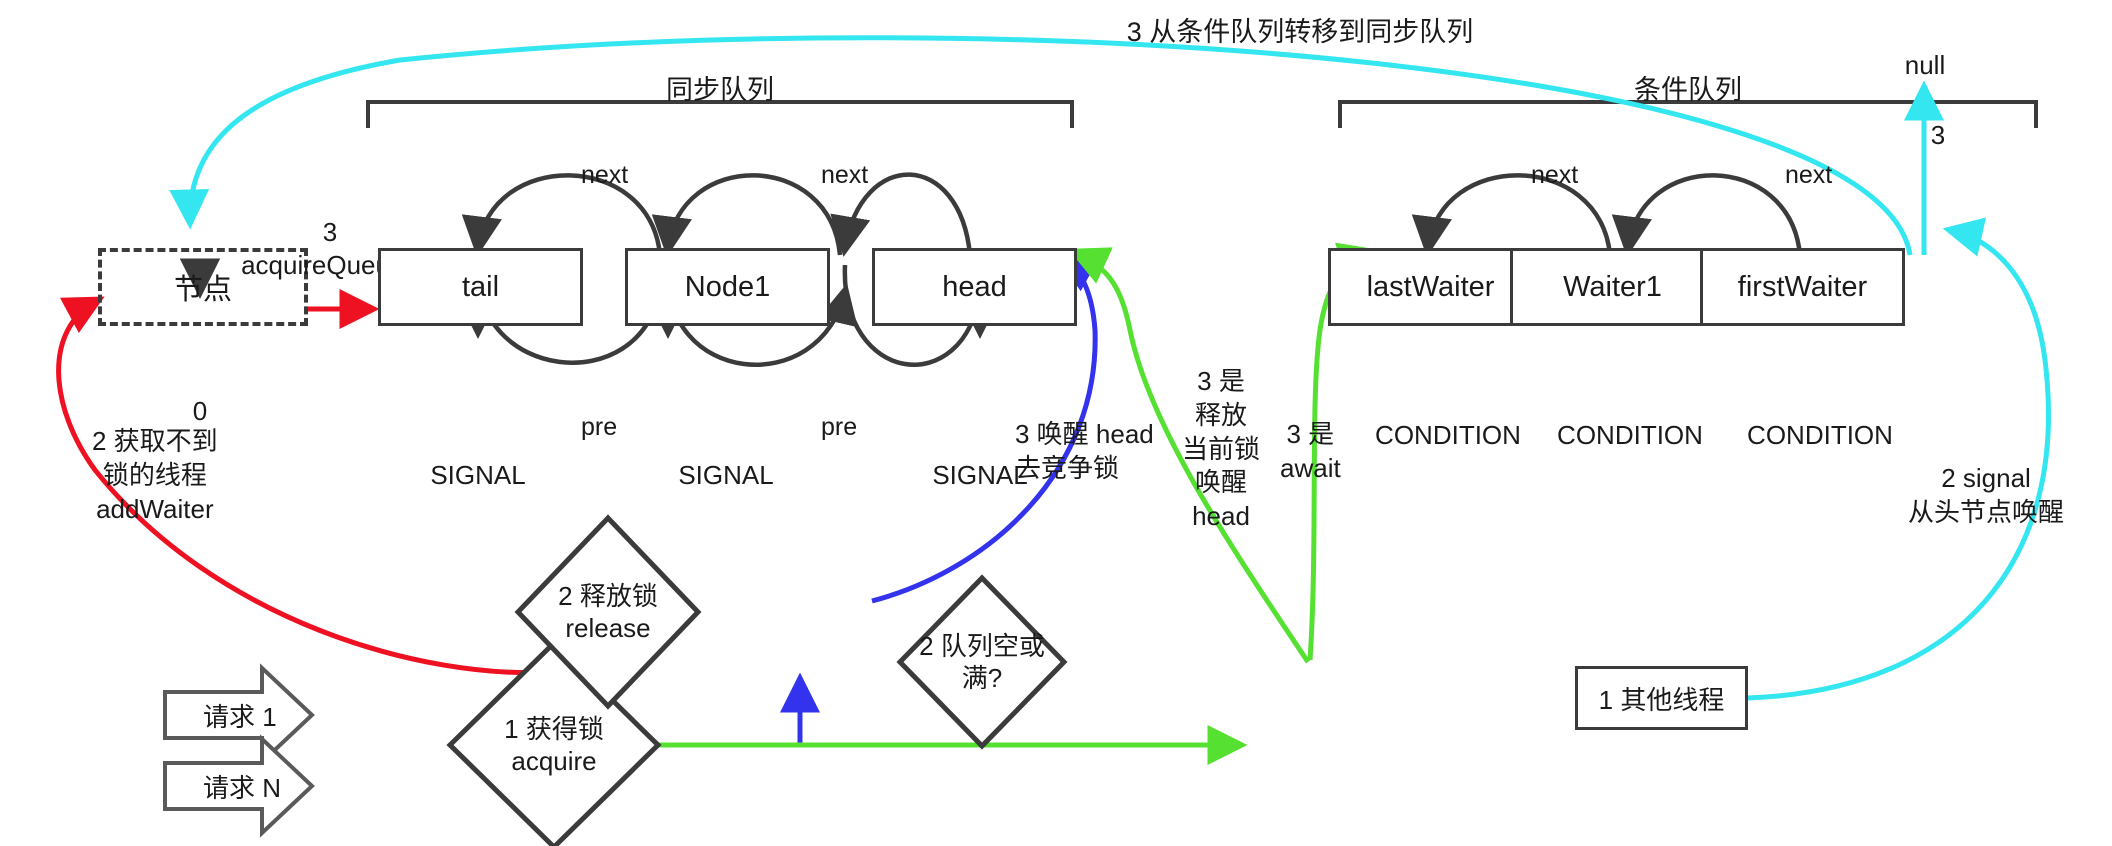  Describe the element at coordinates (1986, 495) in the screenshot. I see `signal-annotation: 2 signal 从头节点唤醒` at that location.